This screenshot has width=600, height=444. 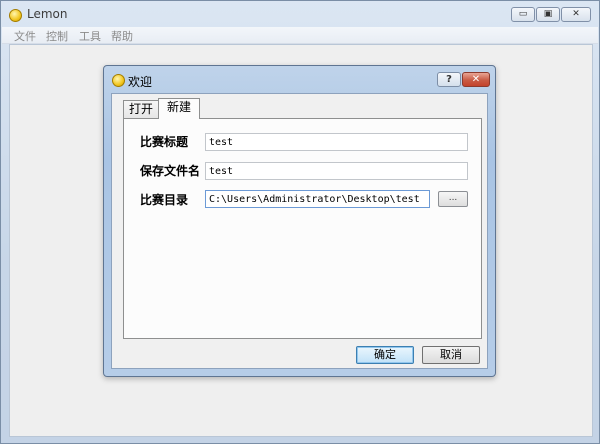 I want to click on contest-dir-label: 比赛目录, so click(x=164, y=200).